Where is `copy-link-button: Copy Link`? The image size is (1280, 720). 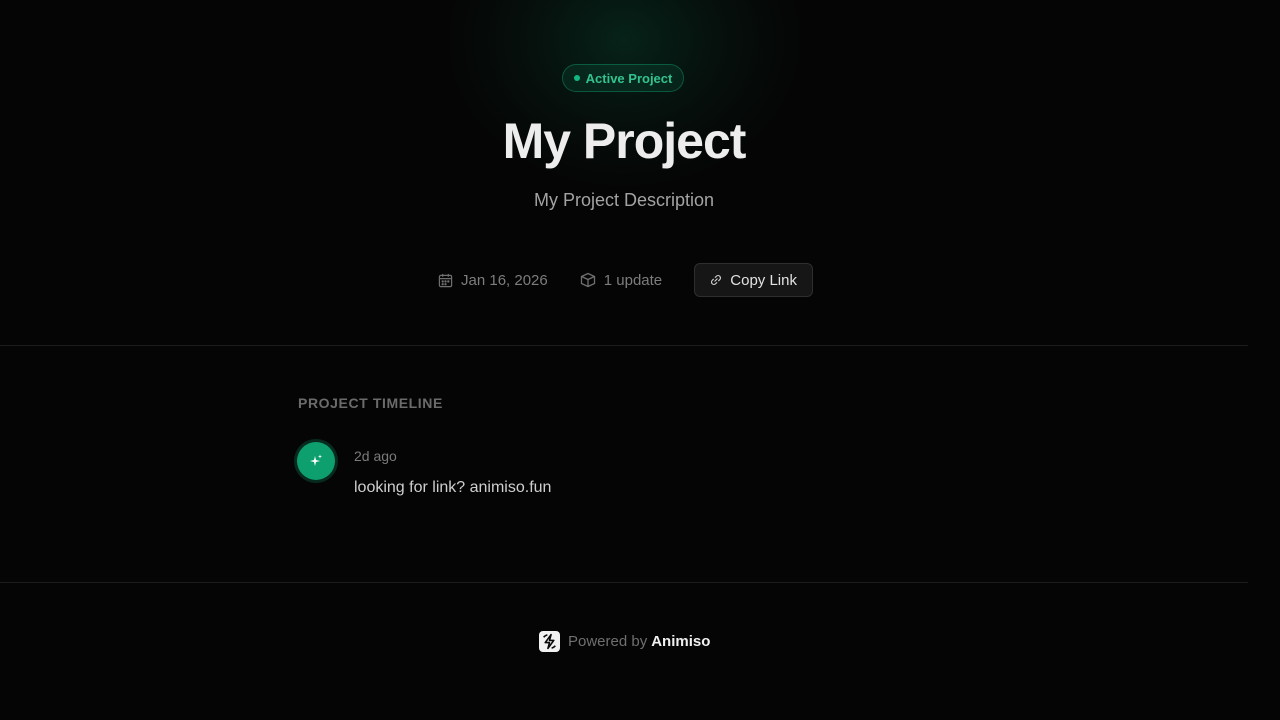 copy-link-button: Copy Link is located at coordinates (754, 280).